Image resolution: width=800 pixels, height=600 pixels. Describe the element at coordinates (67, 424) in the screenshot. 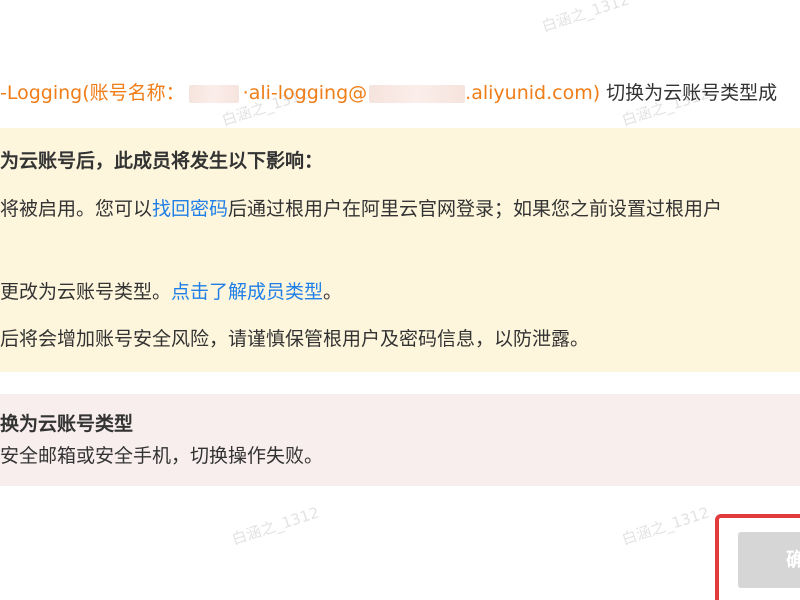

I see `error-title: 换为云账号类型` at that location.